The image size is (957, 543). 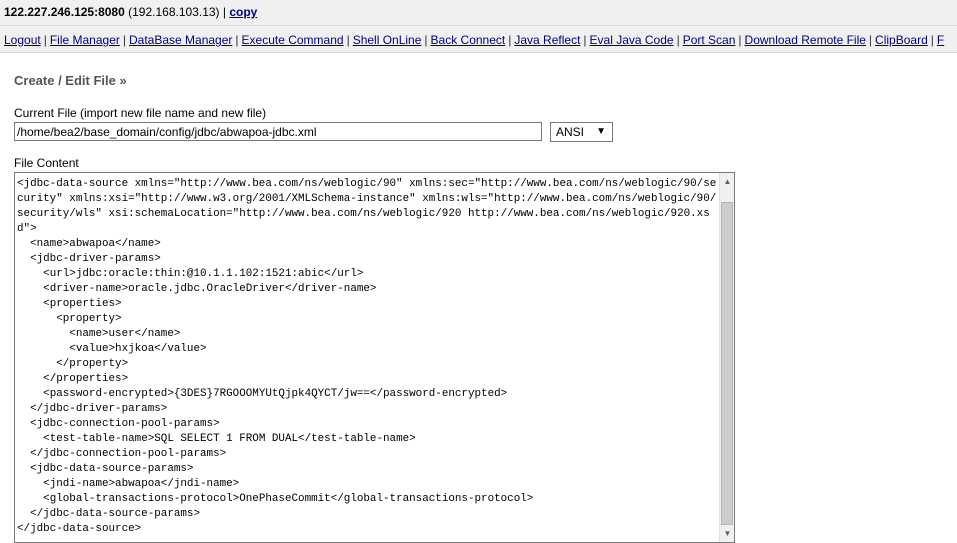 I want to click on page-title: Create / Edit File », so click(x=70, y=80).